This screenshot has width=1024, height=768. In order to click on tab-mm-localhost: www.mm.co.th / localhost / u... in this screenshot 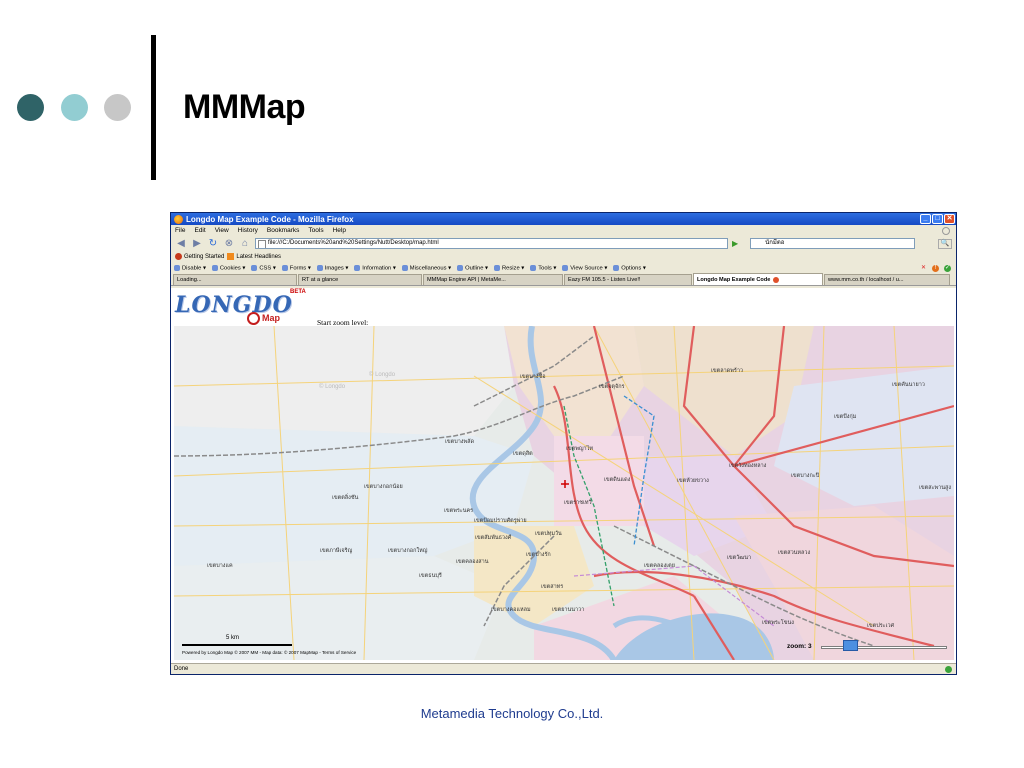, I will do `click(887, 279)`.